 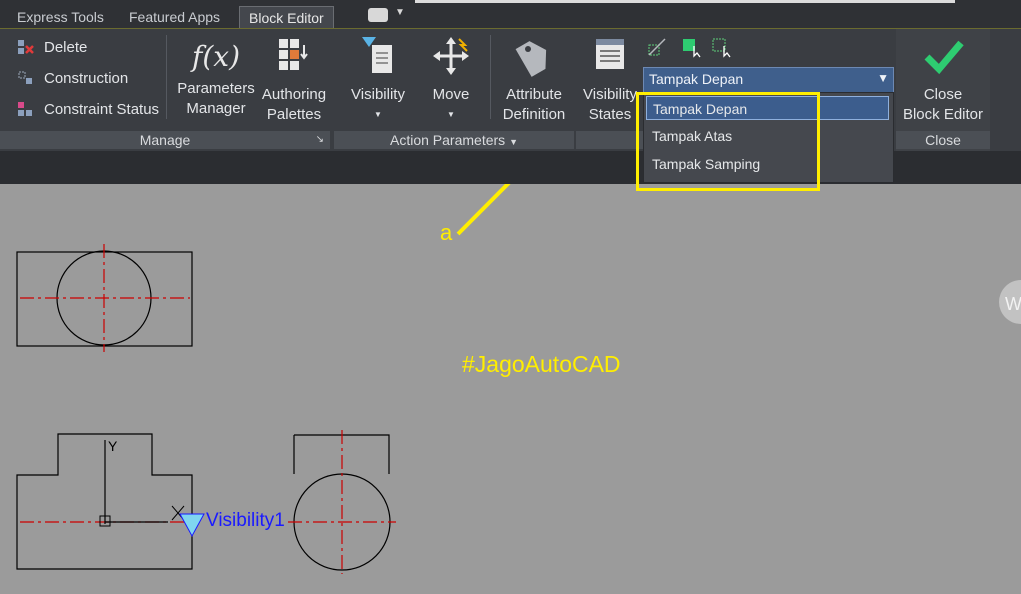 I want to click on move-button: Move ▼, so click(x=451, y=80).